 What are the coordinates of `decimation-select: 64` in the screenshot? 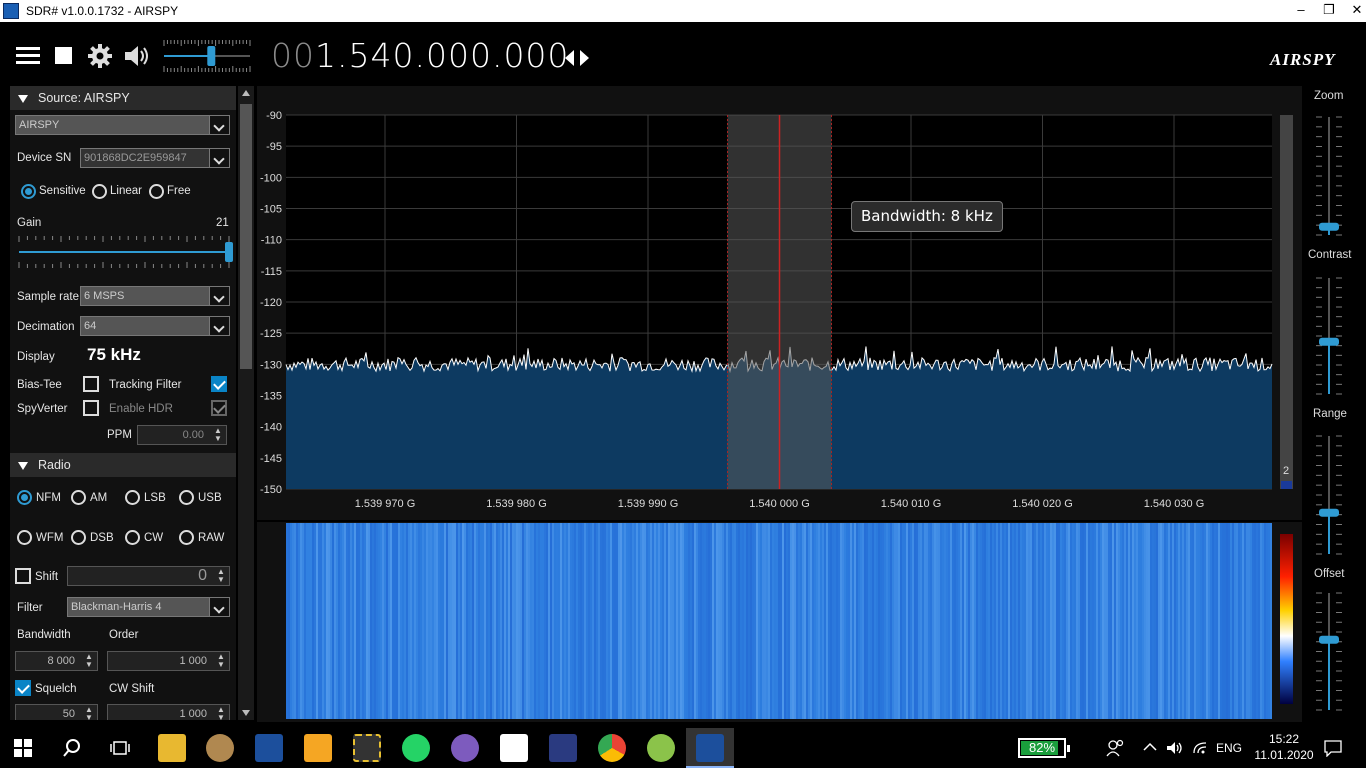 It's located at (155, 326).